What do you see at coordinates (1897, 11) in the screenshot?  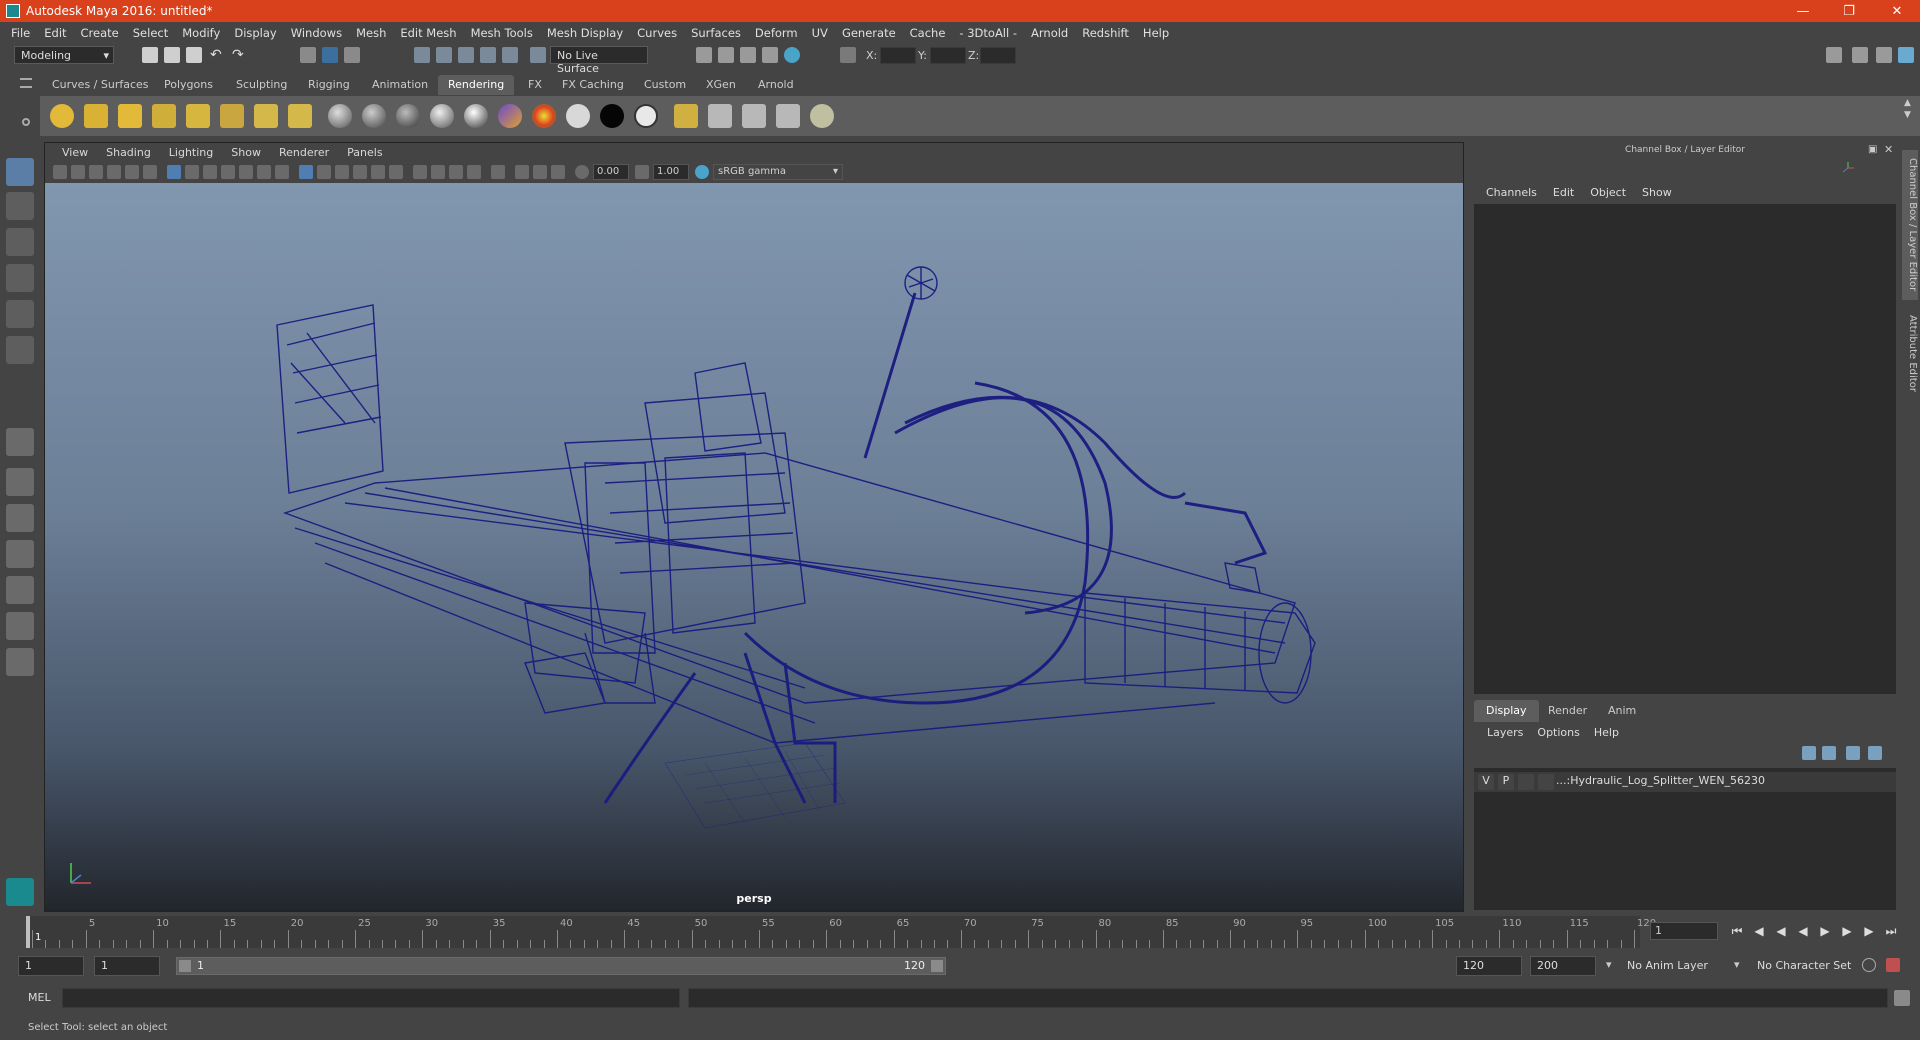 I see `close-button: ✕` at bounding box center [1897, 11].